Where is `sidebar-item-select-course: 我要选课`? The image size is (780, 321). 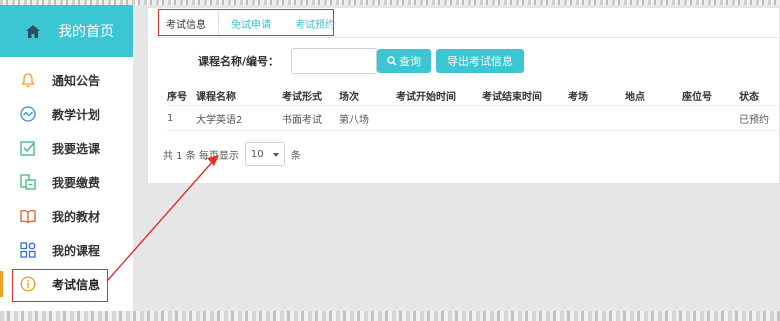 sidebar-item-select-course: 我要选课 is located at coordinates (66, 148).